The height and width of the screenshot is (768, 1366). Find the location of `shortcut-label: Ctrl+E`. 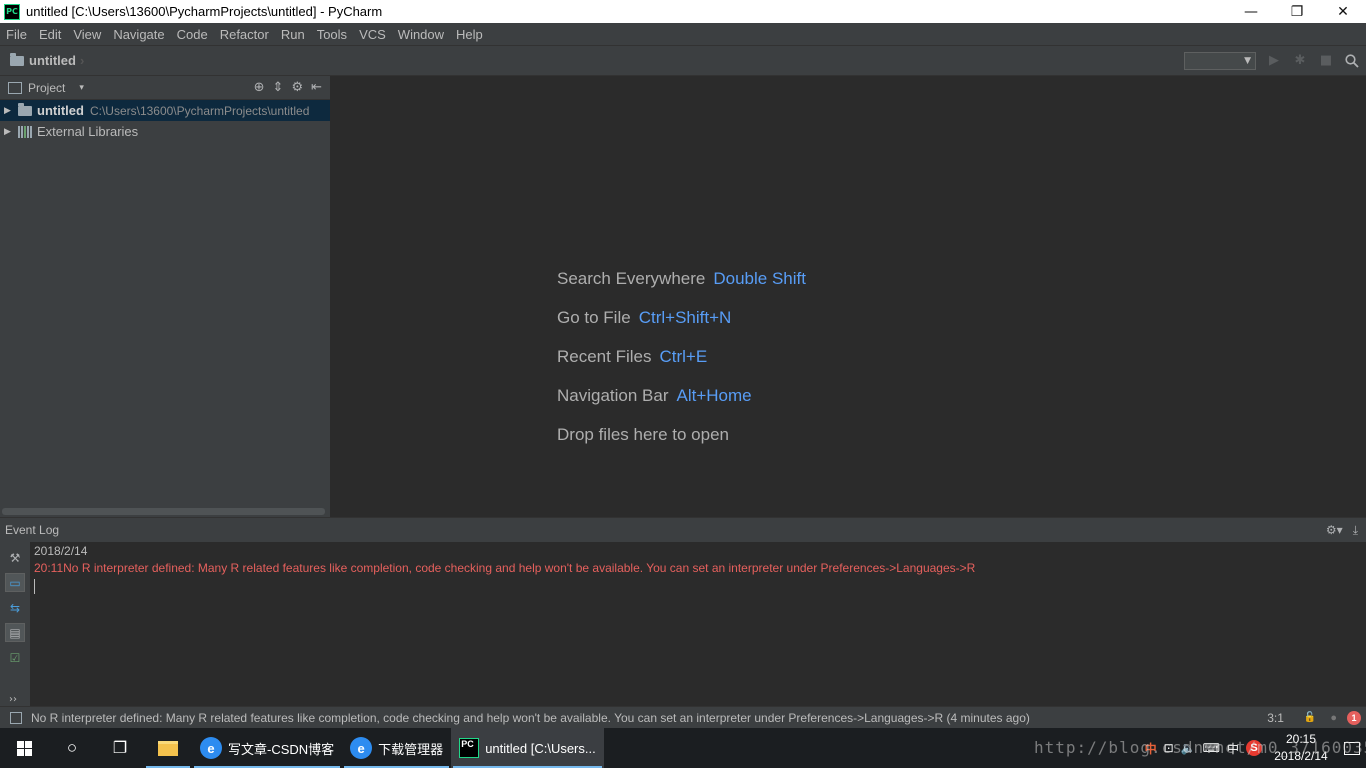

shortcut-label: Ctrl+E is located at coordinates (683, 356).